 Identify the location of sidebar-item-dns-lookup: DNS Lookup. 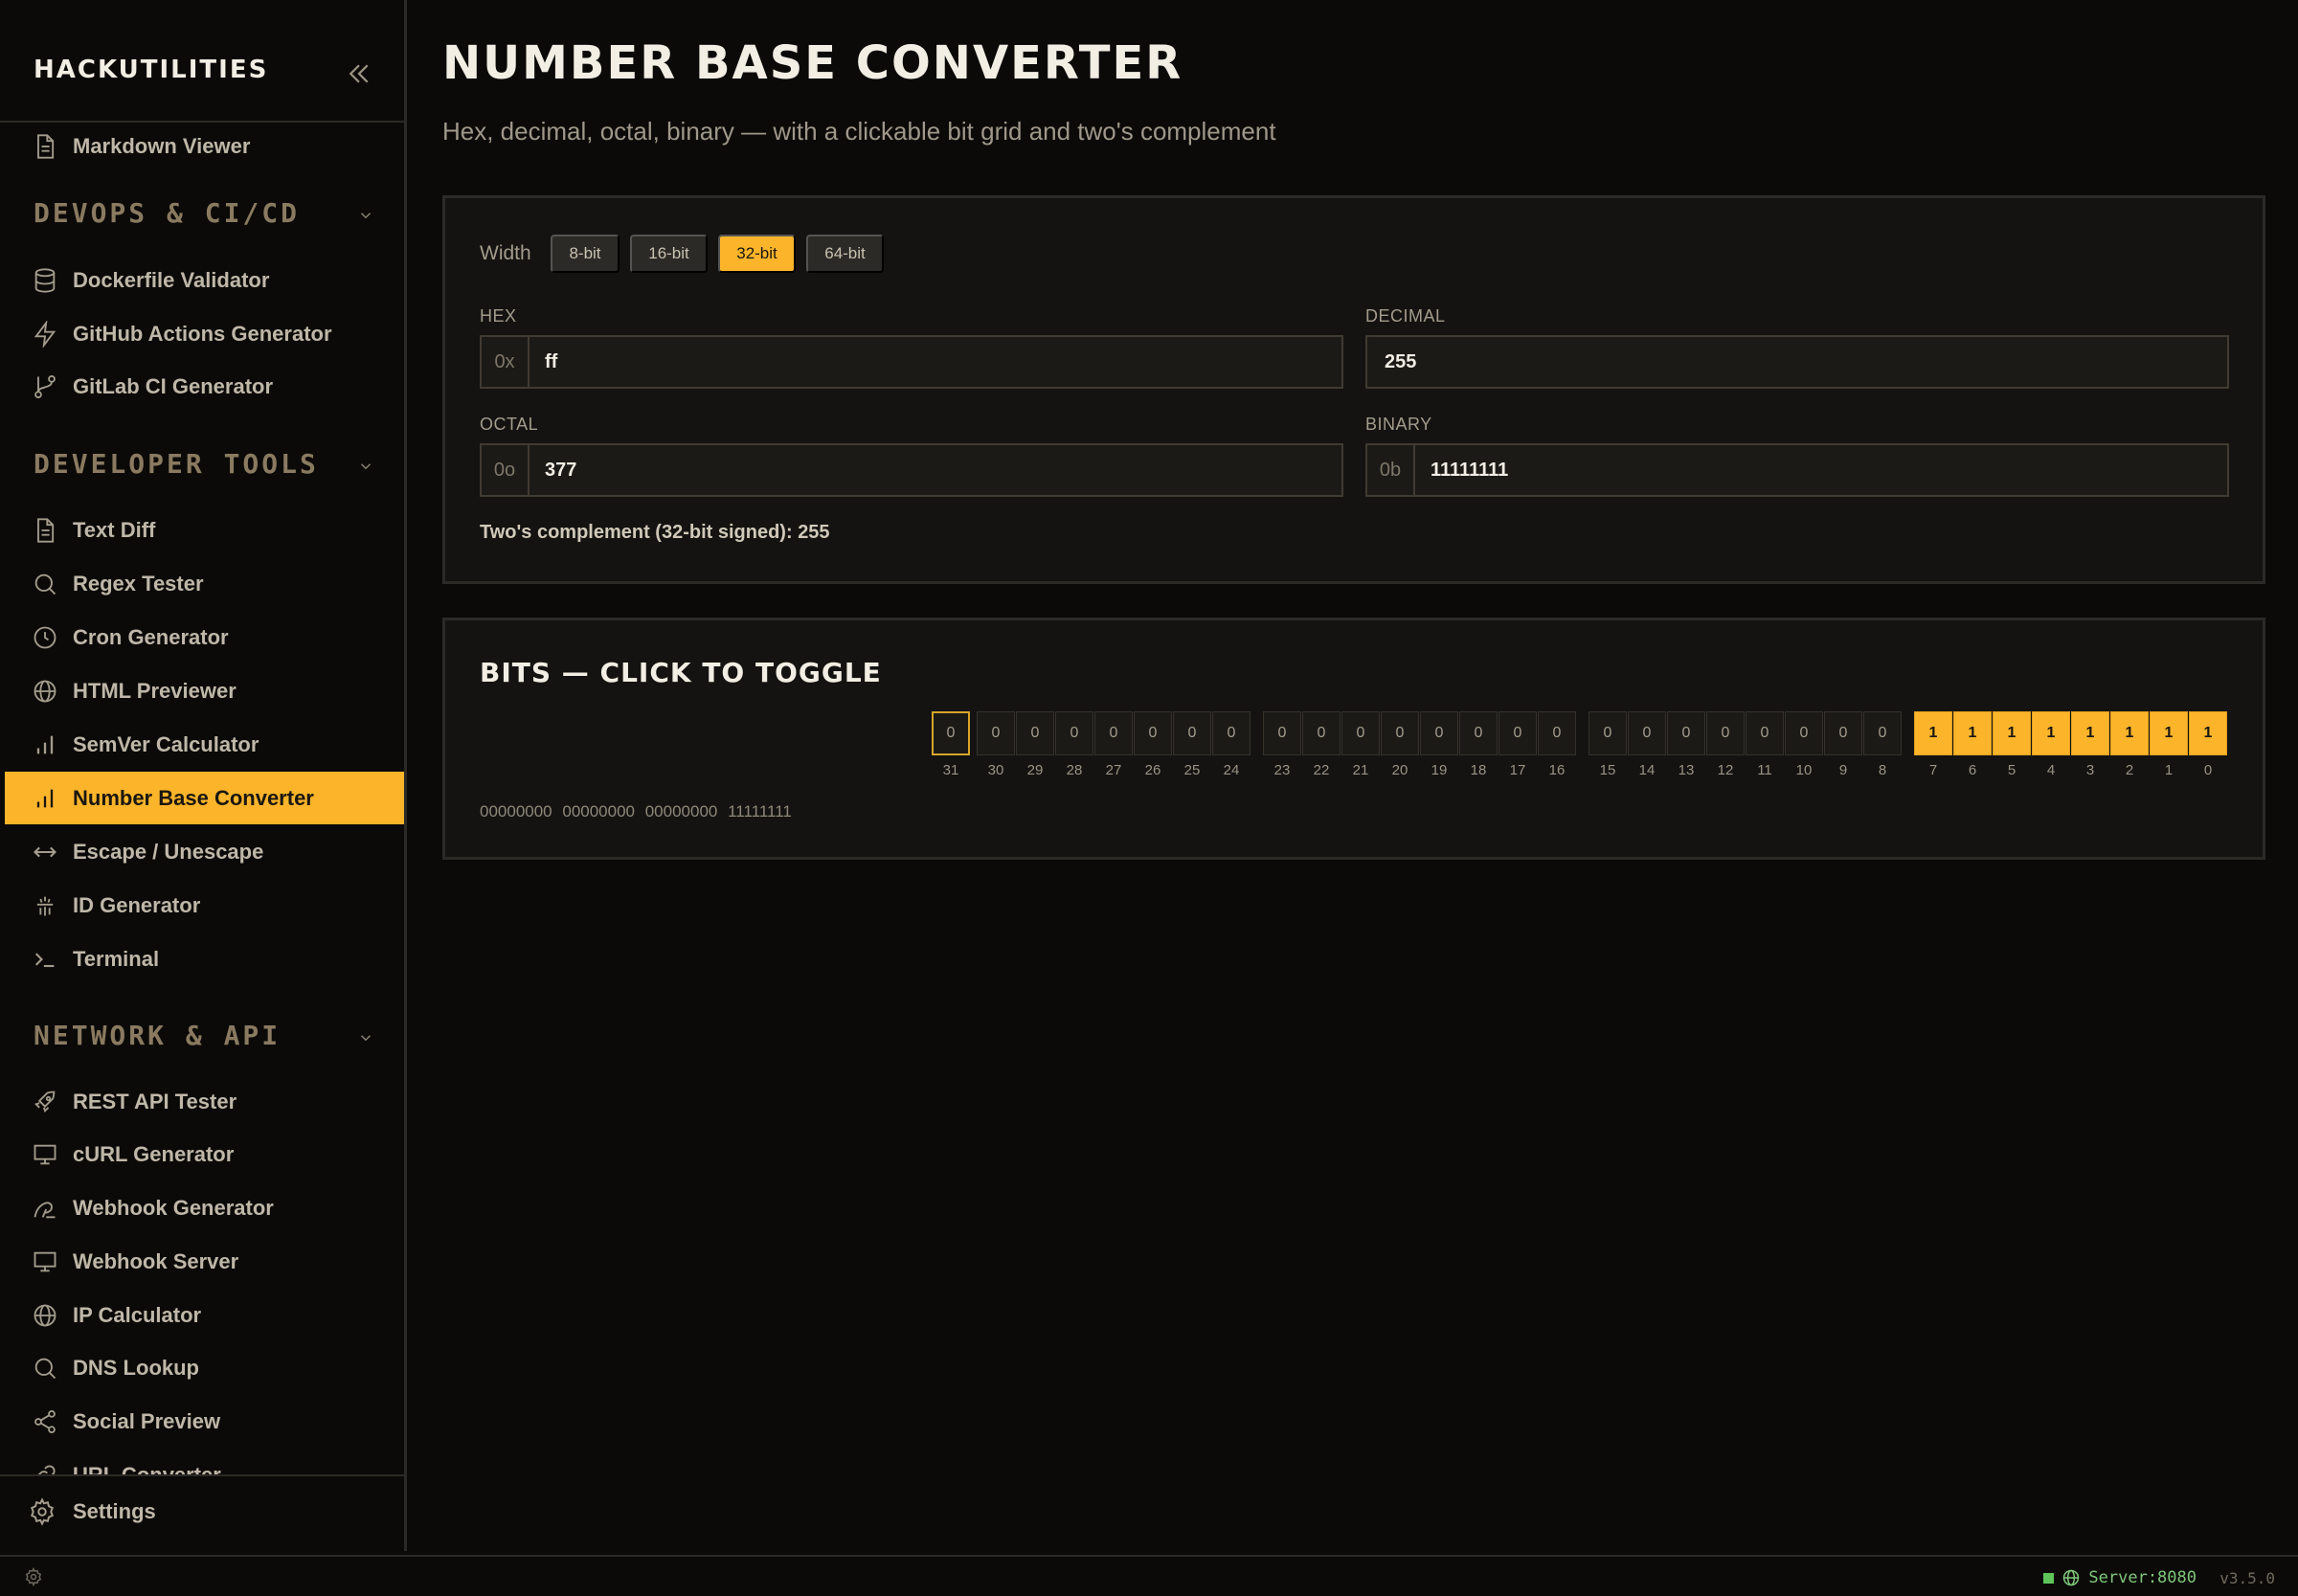
(205, 1367).